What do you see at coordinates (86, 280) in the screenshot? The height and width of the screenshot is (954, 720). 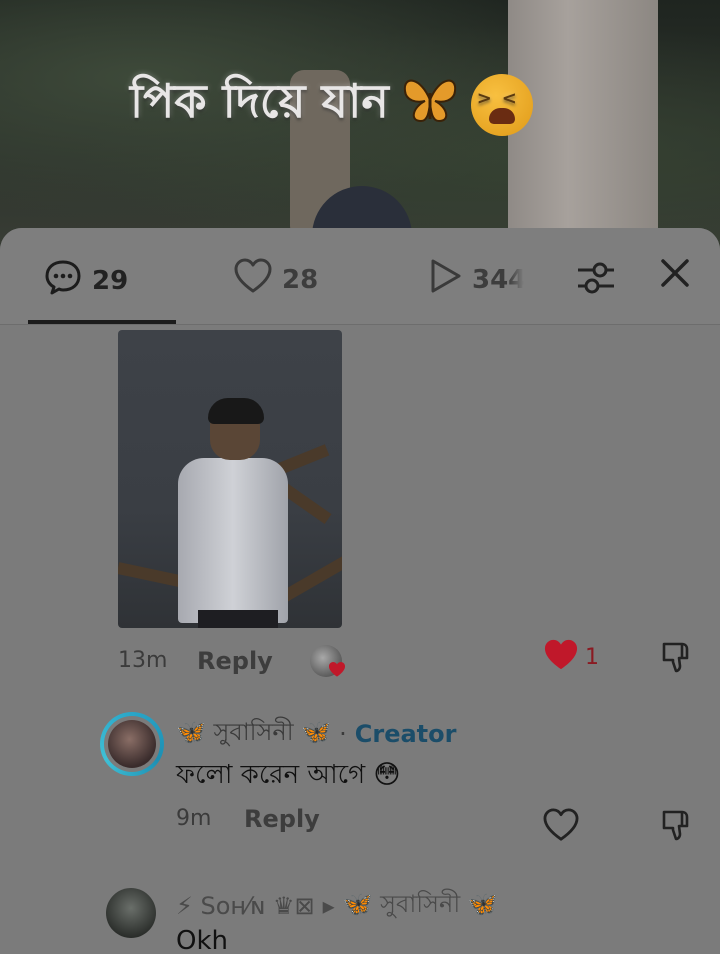 I see `tab-comments: 29` at bounding box center [86, 280].